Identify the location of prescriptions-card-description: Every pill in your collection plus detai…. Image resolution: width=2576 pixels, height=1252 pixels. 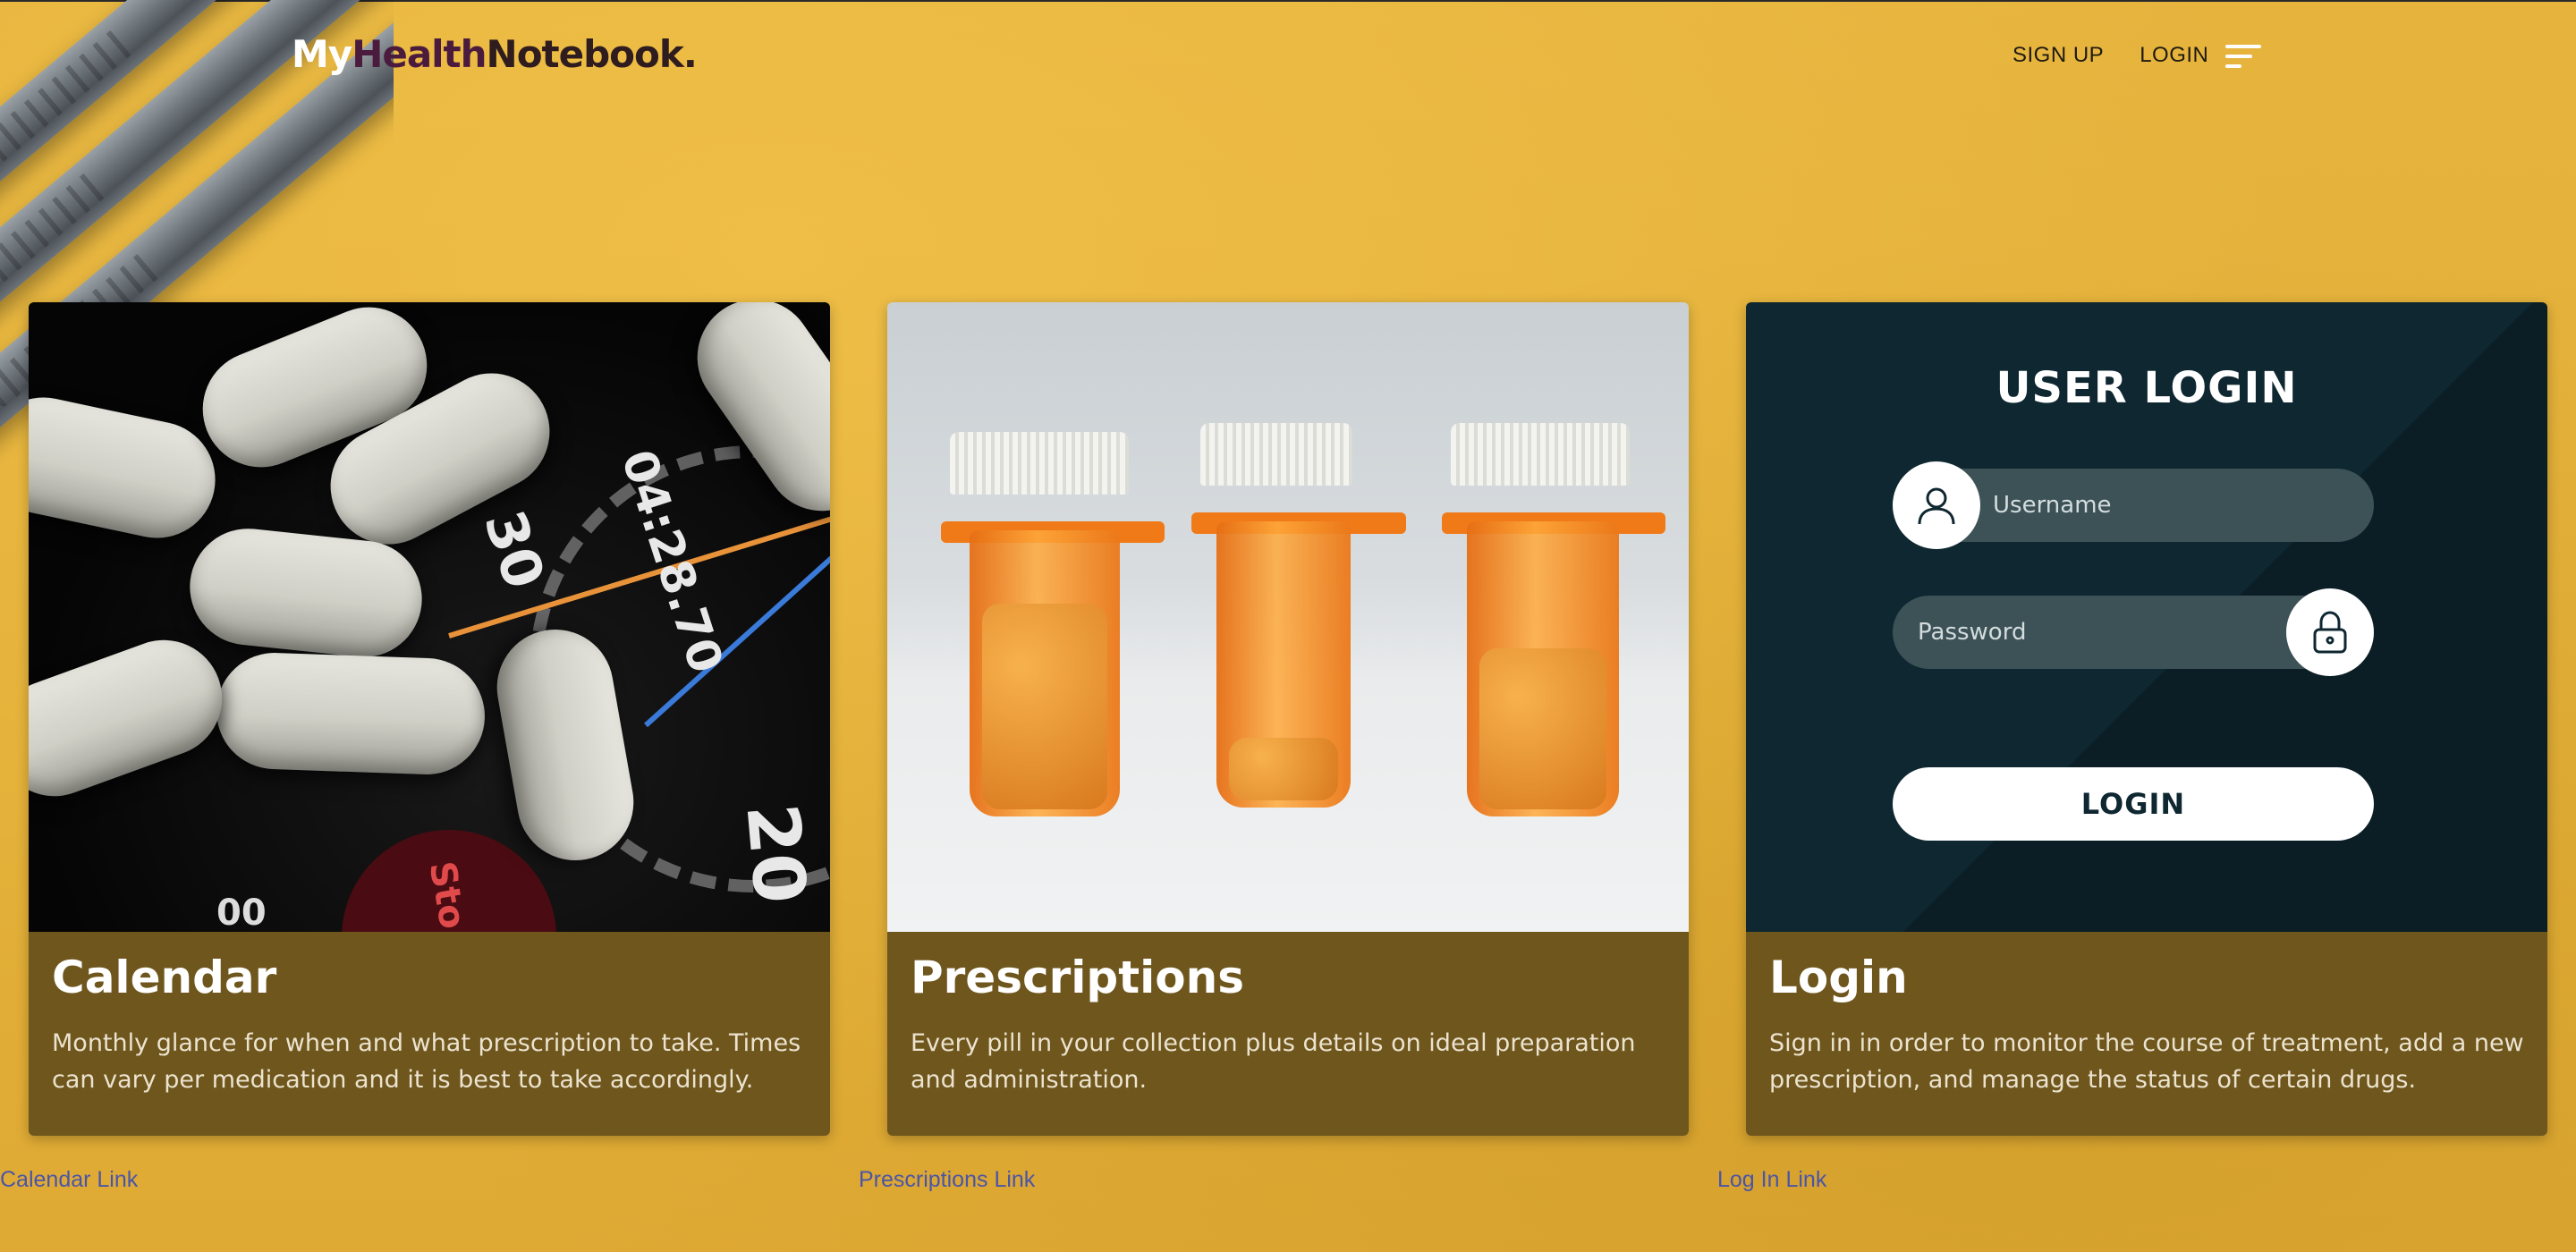
(1273, 1062).